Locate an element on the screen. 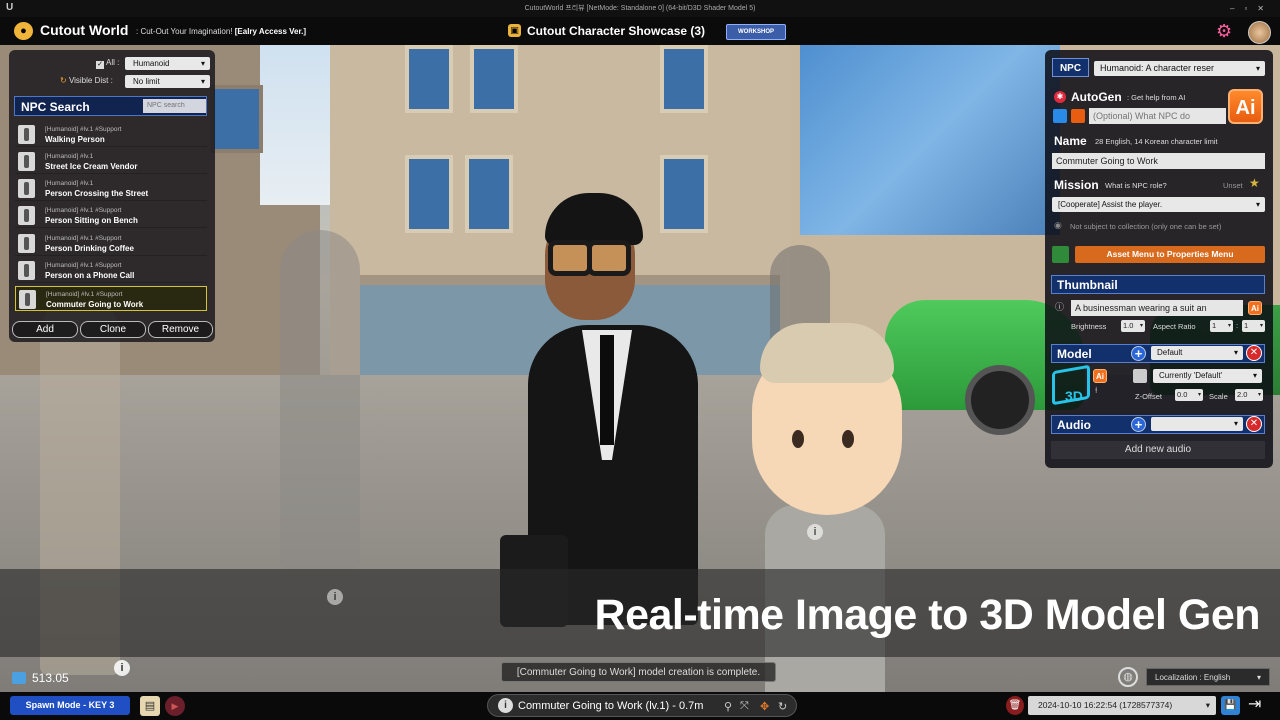 This screenshot has height=720, width=1280. image-upload-icon is located at coordinates (1060, 116).